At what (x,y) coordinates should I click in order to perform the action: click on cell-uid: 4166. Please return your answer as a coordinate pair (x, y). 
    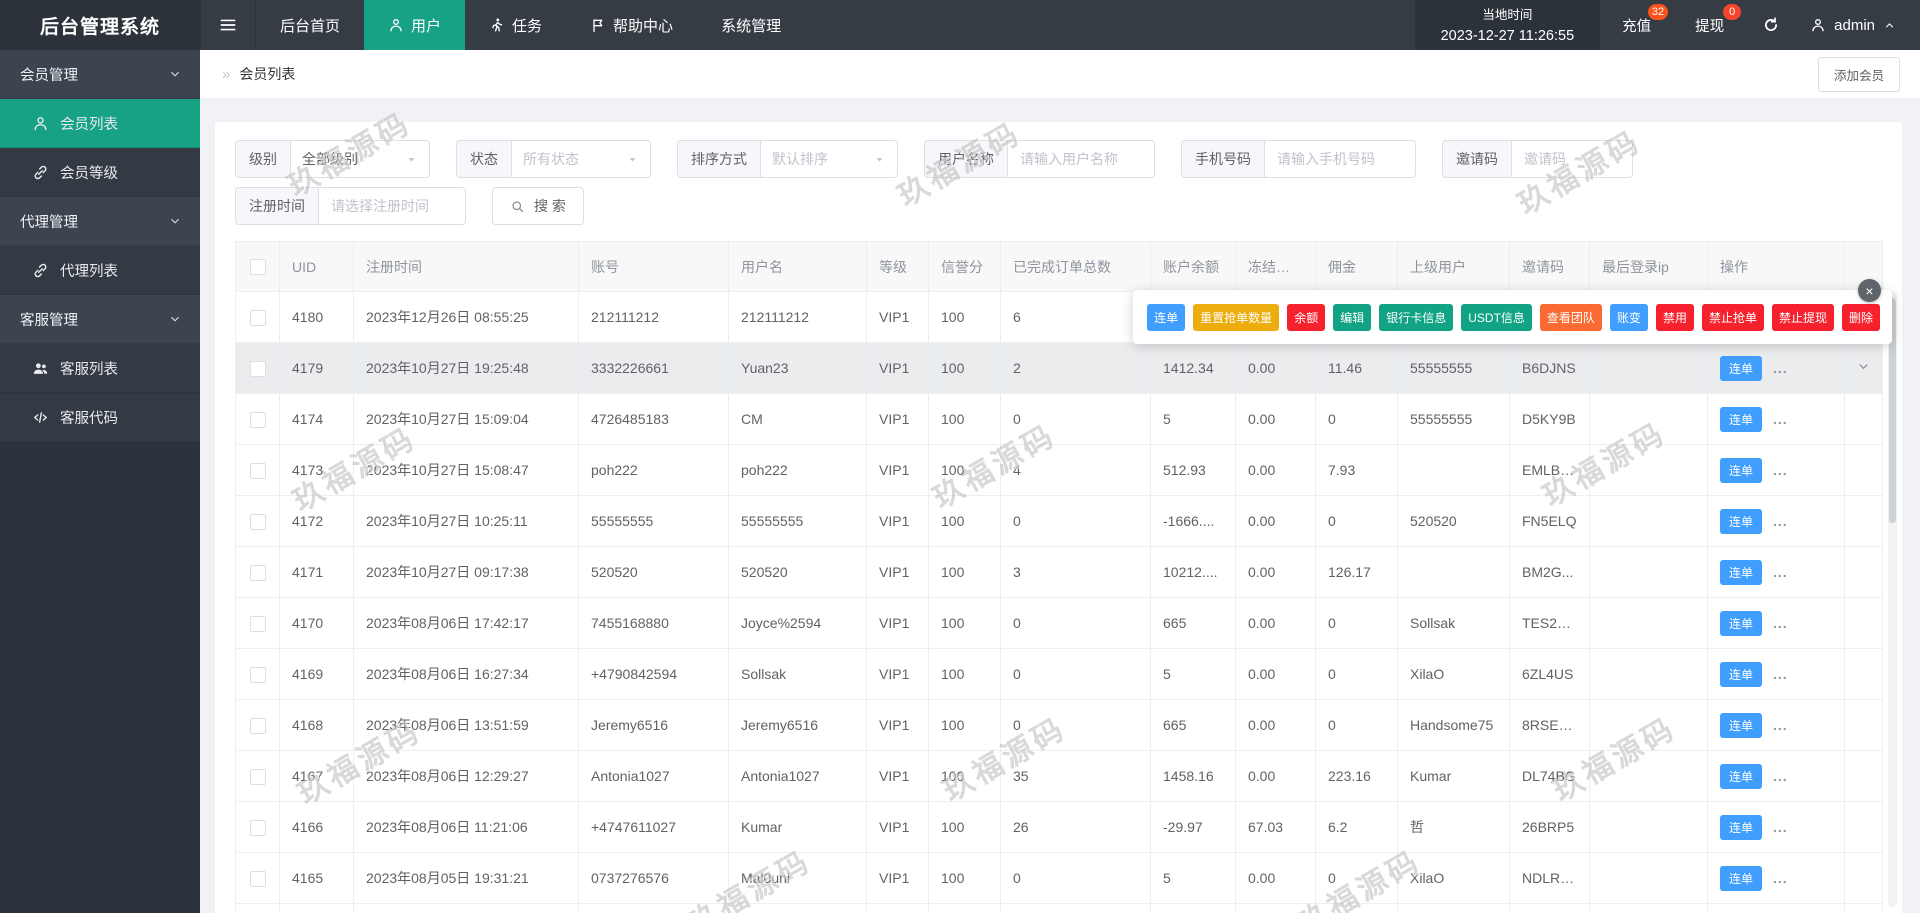
    Looking at the image, I should click on (316, 827).